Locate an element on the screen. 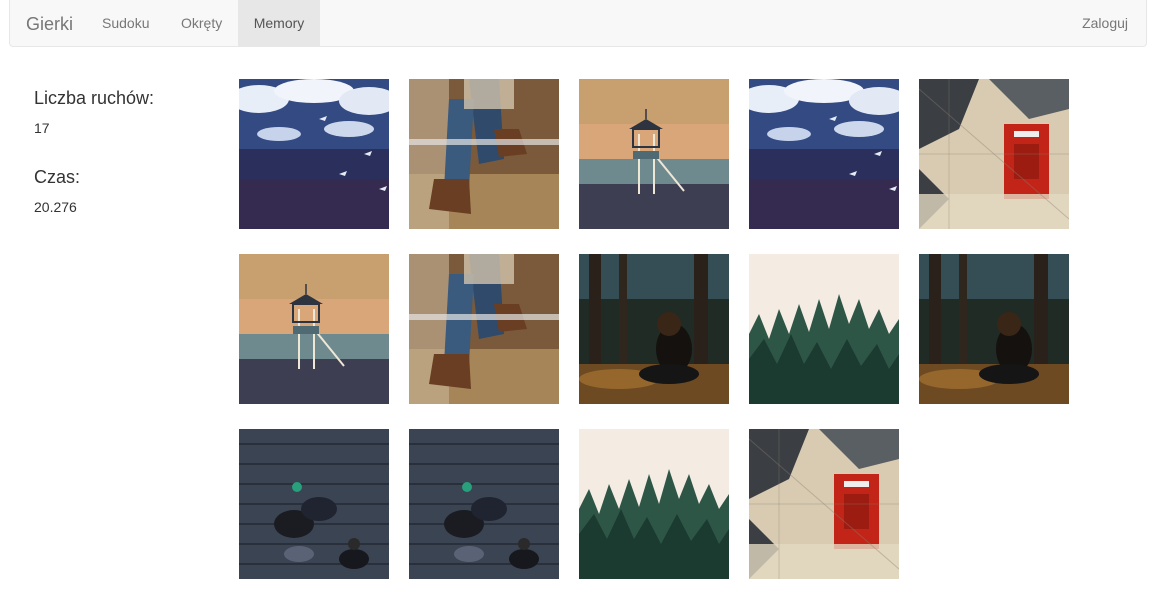  nav-item-sudoku: Sudoku is located at coordinates (125, 23).